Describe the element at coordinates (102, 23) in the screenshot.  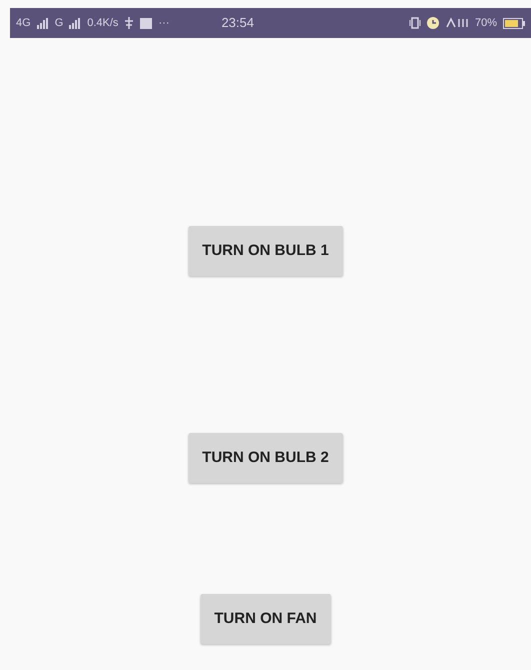
I see `data-speed: 0.4K/s` at that location.